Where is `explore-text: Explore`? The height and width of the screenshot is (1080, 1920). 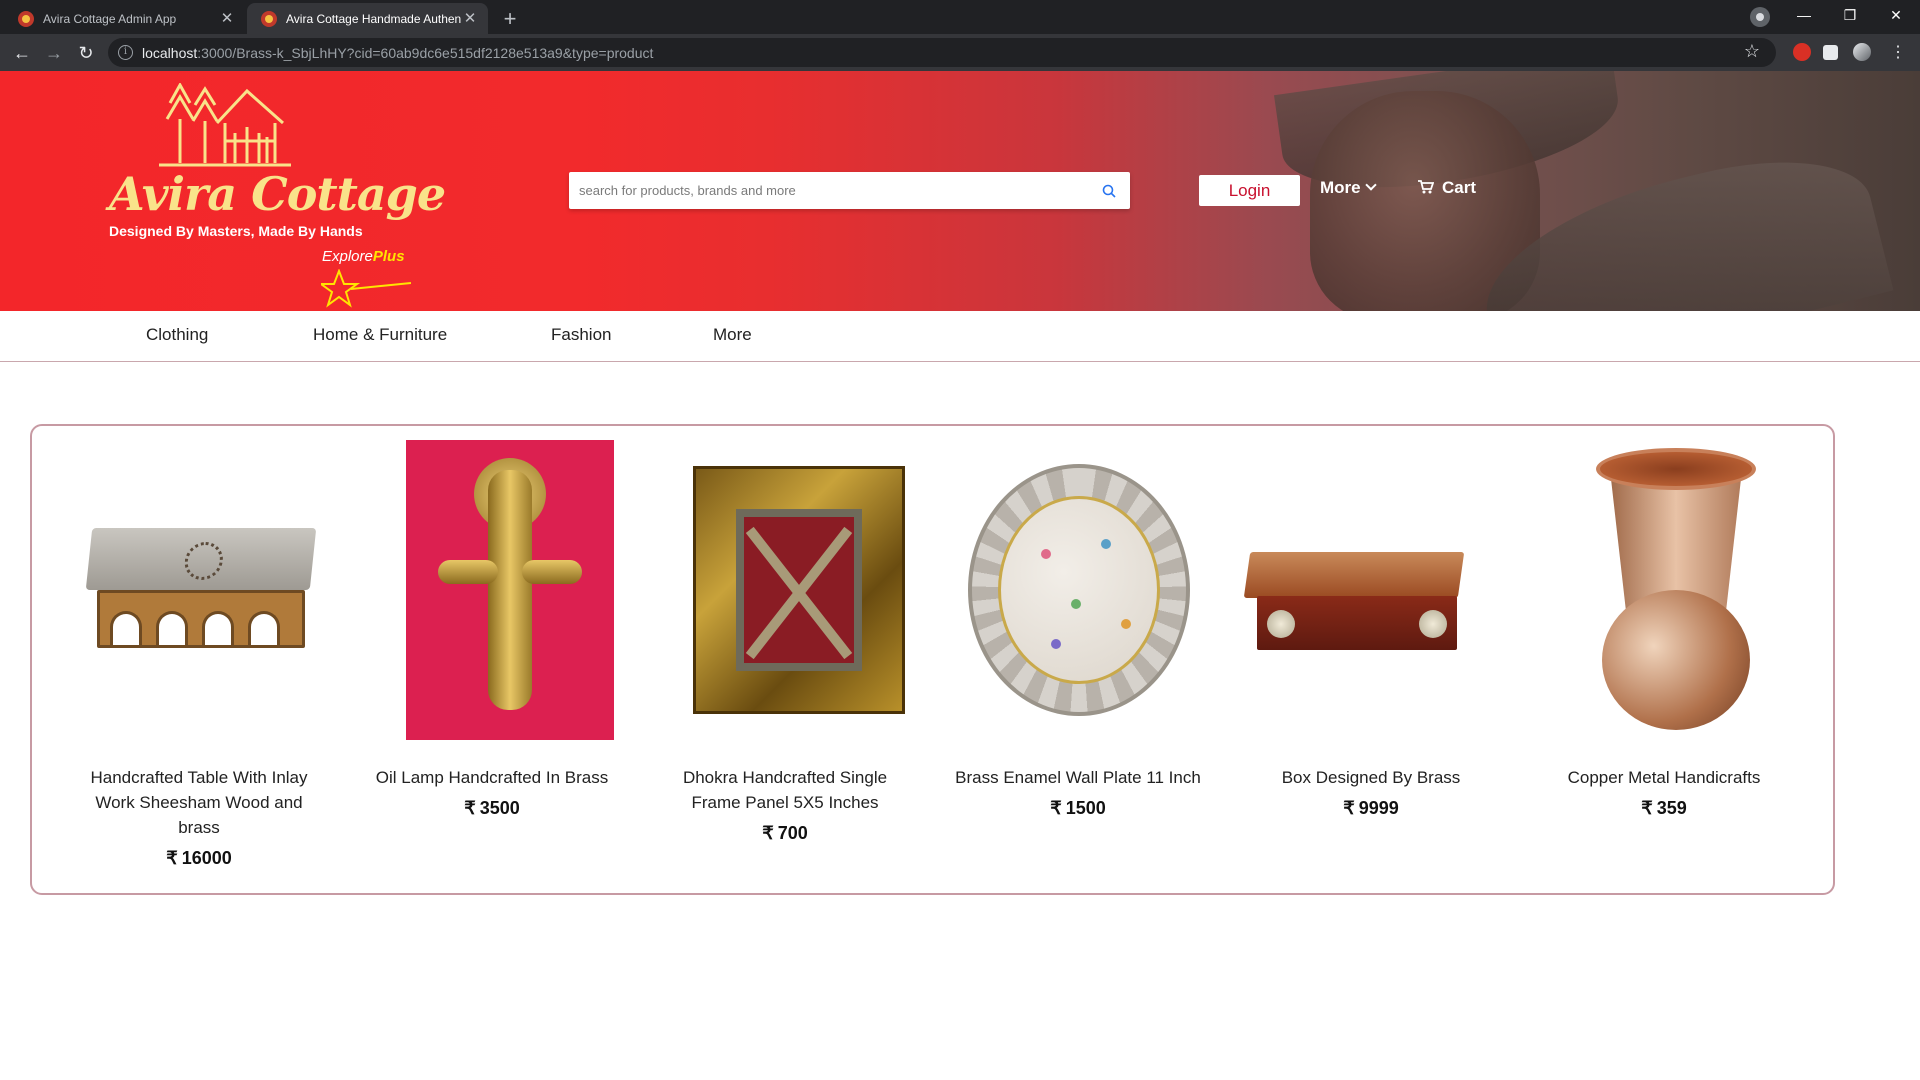 explore-text: Explore is located at coordinates (347, 256).